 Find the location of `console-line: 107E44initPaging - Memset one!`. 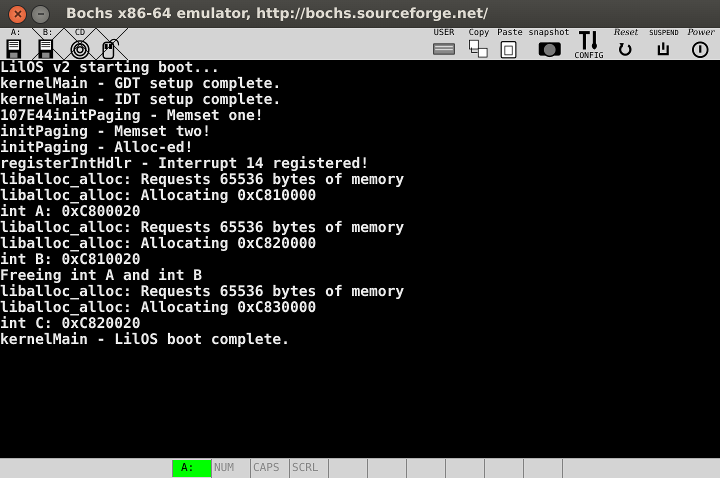

console-line: 107E44initPaging - Memset one! is located at coordinates (132, 116).